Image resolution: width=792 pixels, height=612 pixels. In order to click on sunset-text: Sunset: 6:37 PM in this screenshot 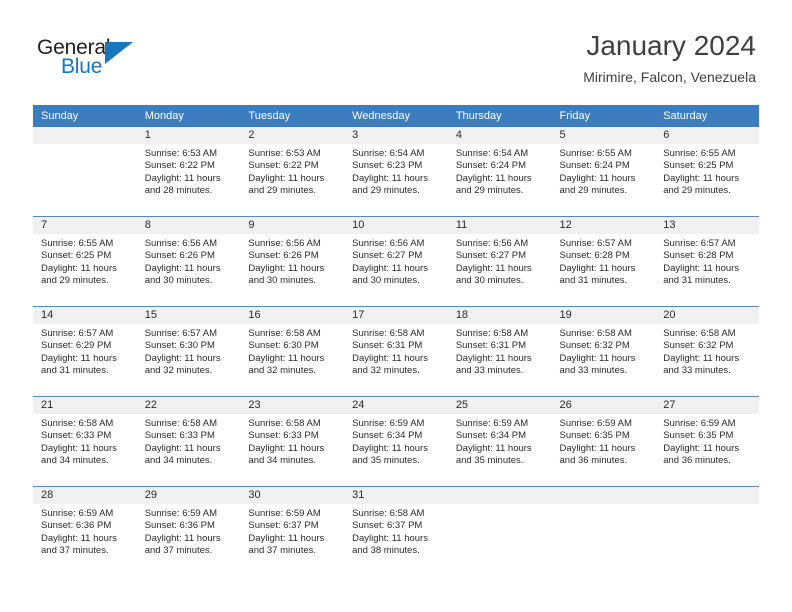, I will do `click(387, 526)`.